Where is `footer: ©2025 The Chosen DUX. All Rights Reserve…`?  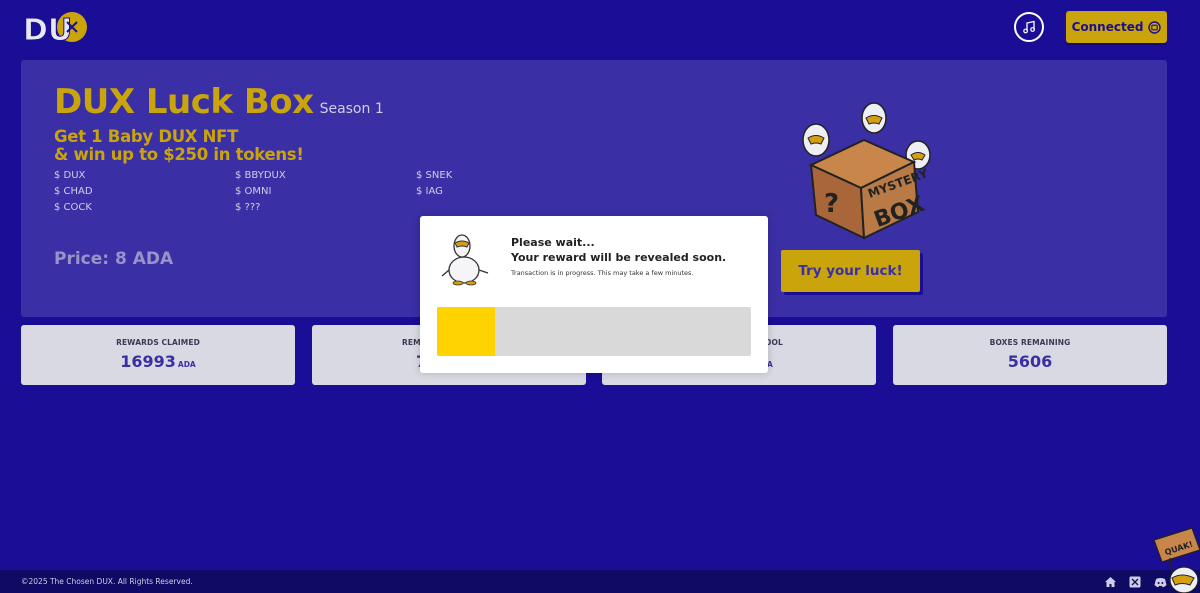
footer: ©2025 The Chosen DUX. All Rights Reserve… is located at coordinates (600, 581).